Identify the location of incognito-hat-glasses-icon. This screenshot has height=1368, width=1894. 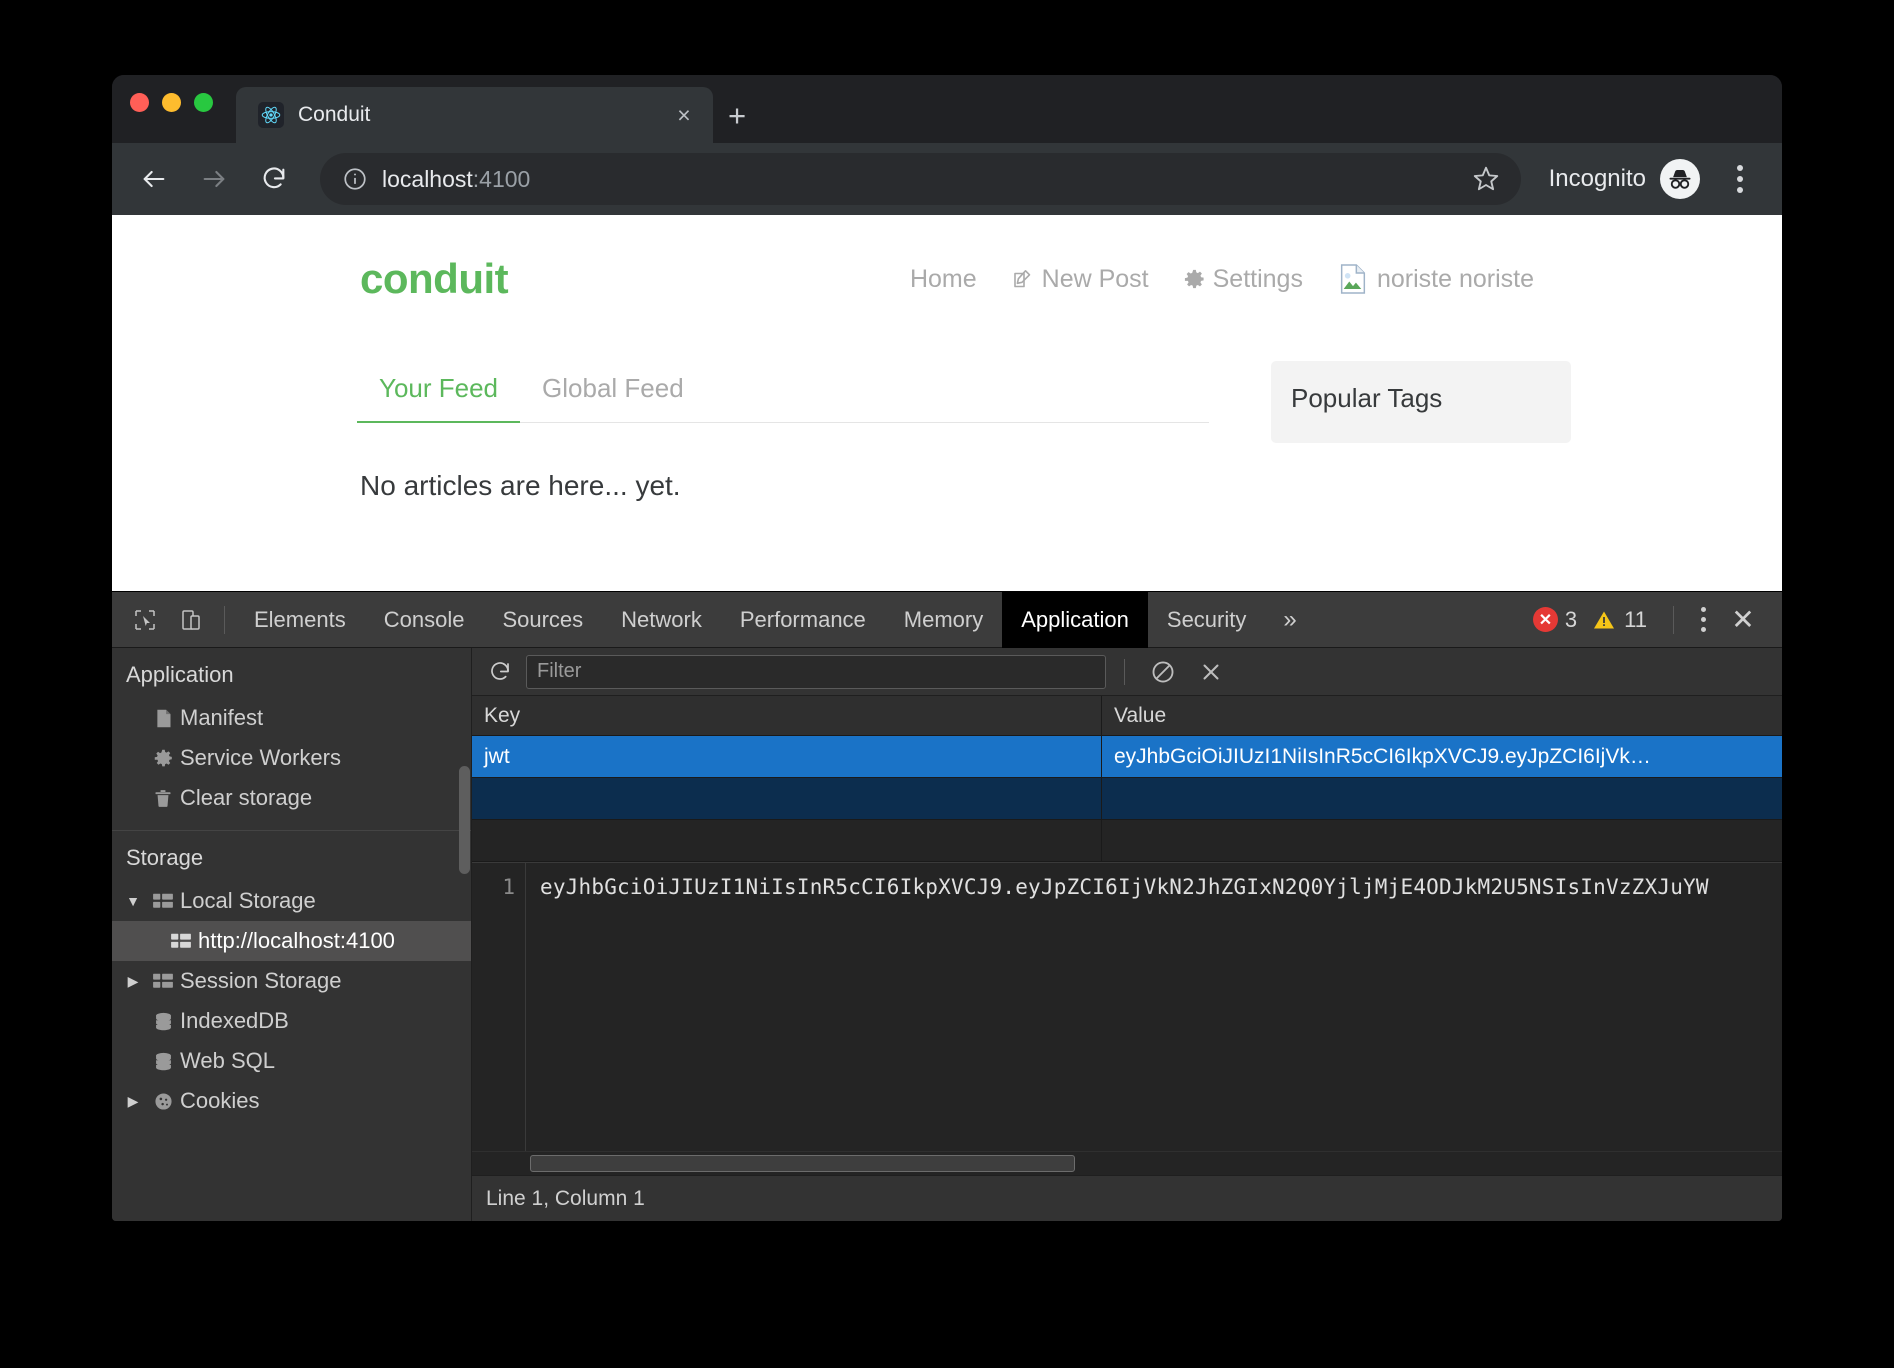
(1680, 179).